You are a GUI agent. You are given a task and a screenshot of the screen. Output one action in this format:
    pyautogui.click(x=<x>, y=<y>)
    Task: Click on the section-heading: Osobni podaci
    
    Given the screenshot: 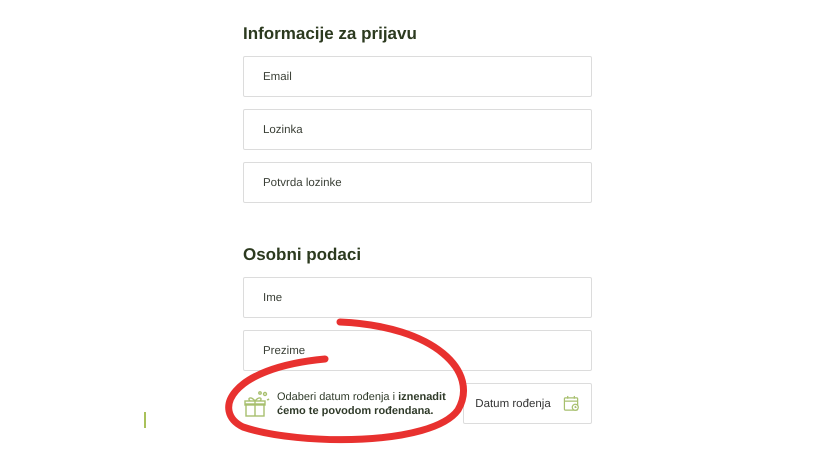 What is the action you would take?
    pyautogui.click(x=302, y=255)
    